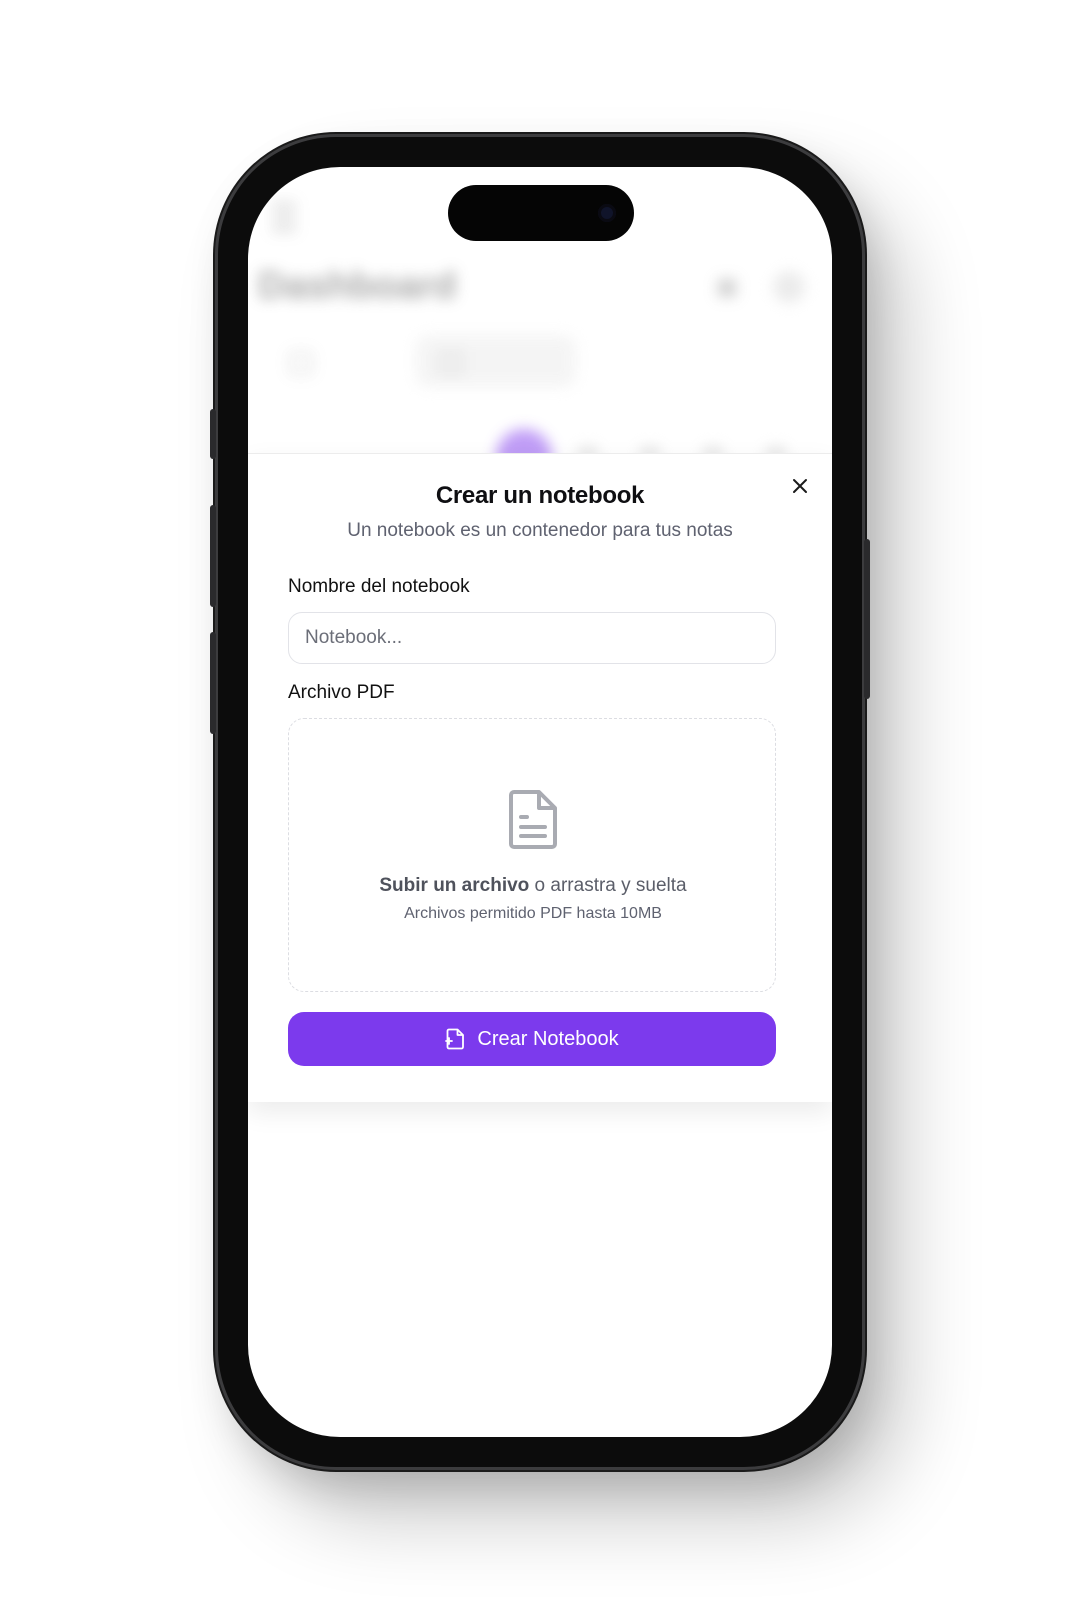  What do you see at coordinates (341, 692) in the screenshot?
I see `pdf-label: Archivo PDF` at bounding box center [341, 692].